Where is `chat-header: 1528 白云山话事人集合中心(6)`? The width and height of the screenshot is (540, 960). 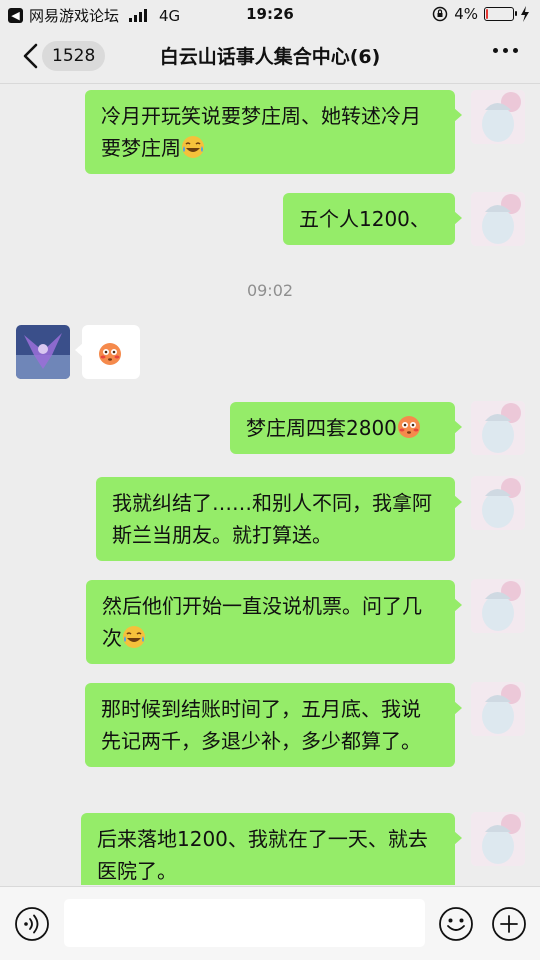
chat-header: 1528 白云山话事人集合中心(6) is located at coordinates (270, 57).